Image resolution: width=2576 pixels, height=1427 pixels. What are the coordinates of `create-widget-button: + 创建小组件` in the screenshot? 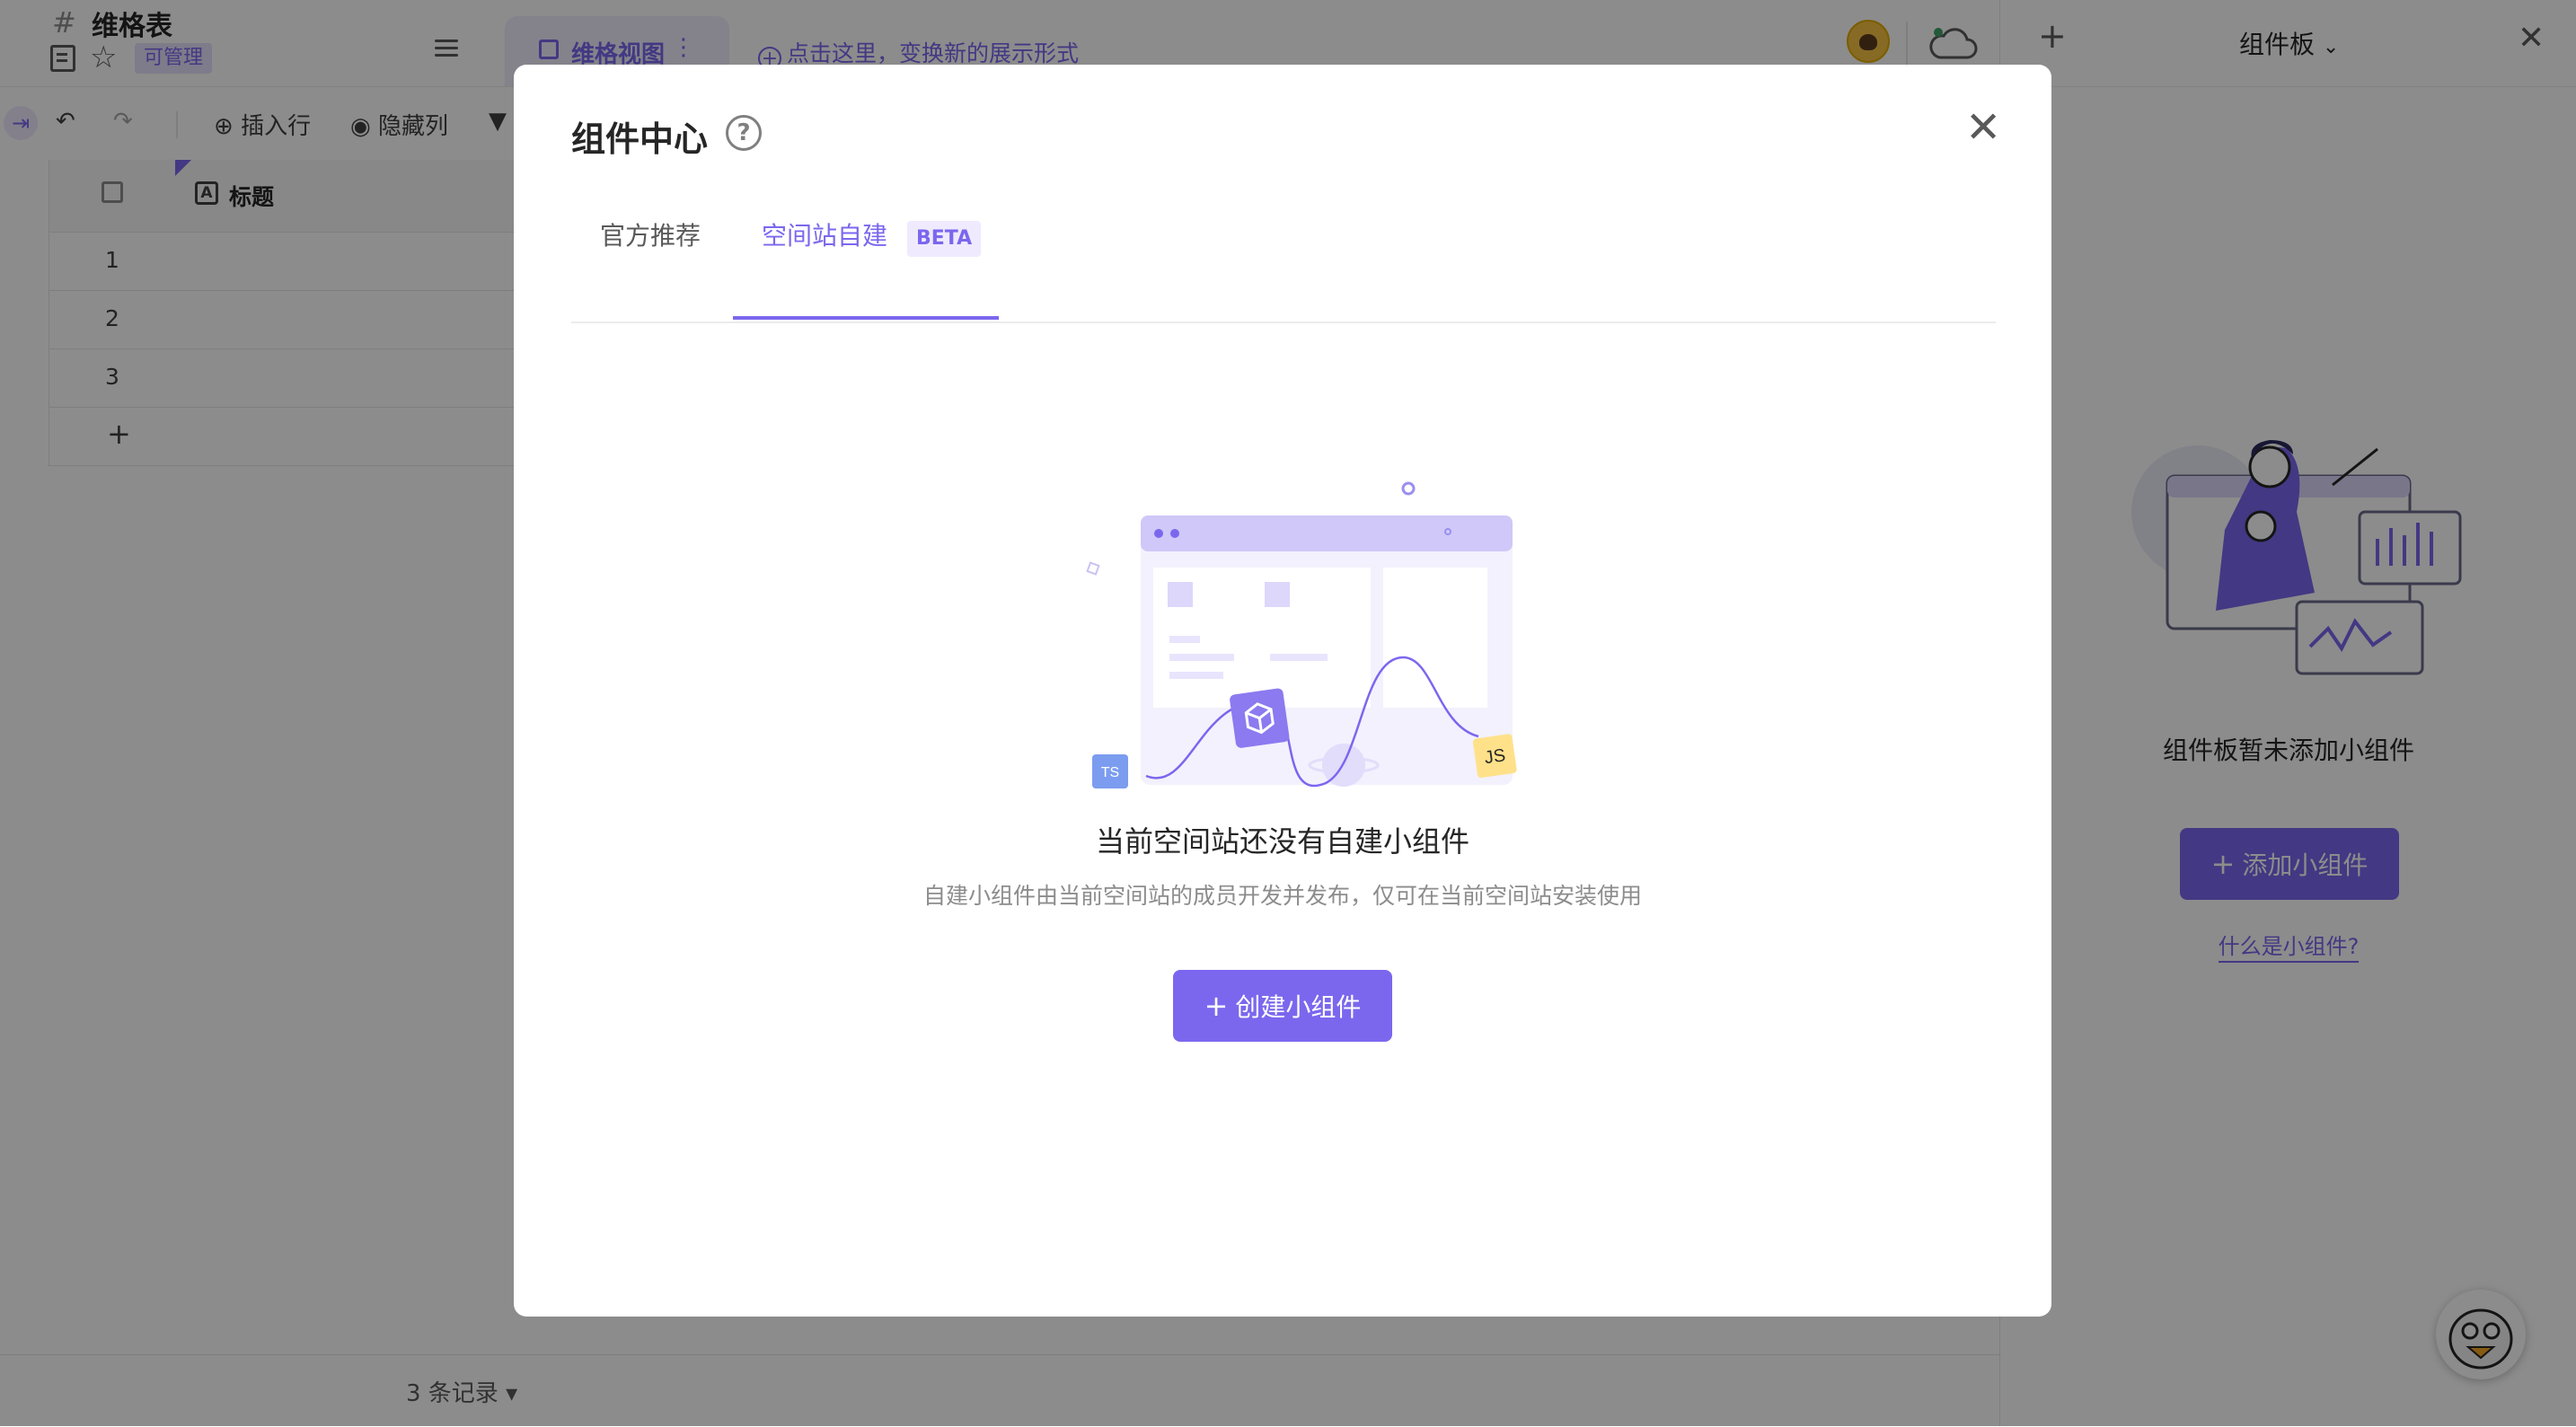 It's located at (1282, 1006).